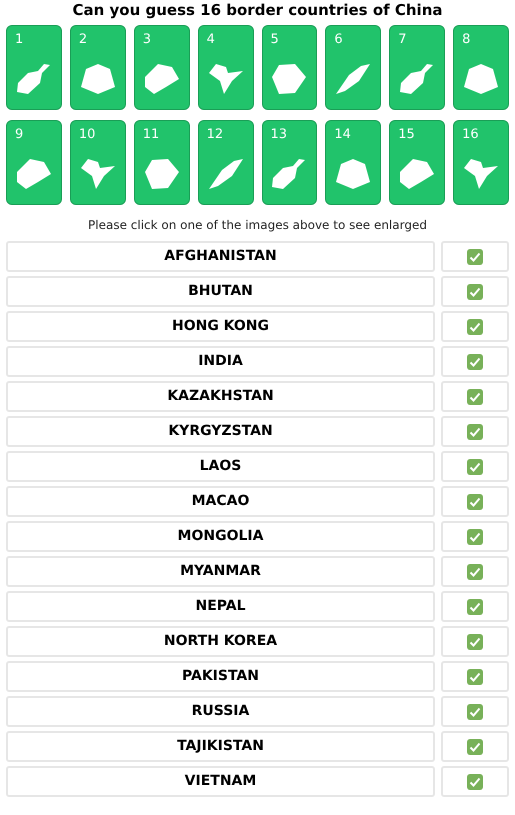  What do you see at coordinates (220, 396) in the screenshot?
I see `answer-cell: KAZAKHSTAN` at bounding box center [220, 396].